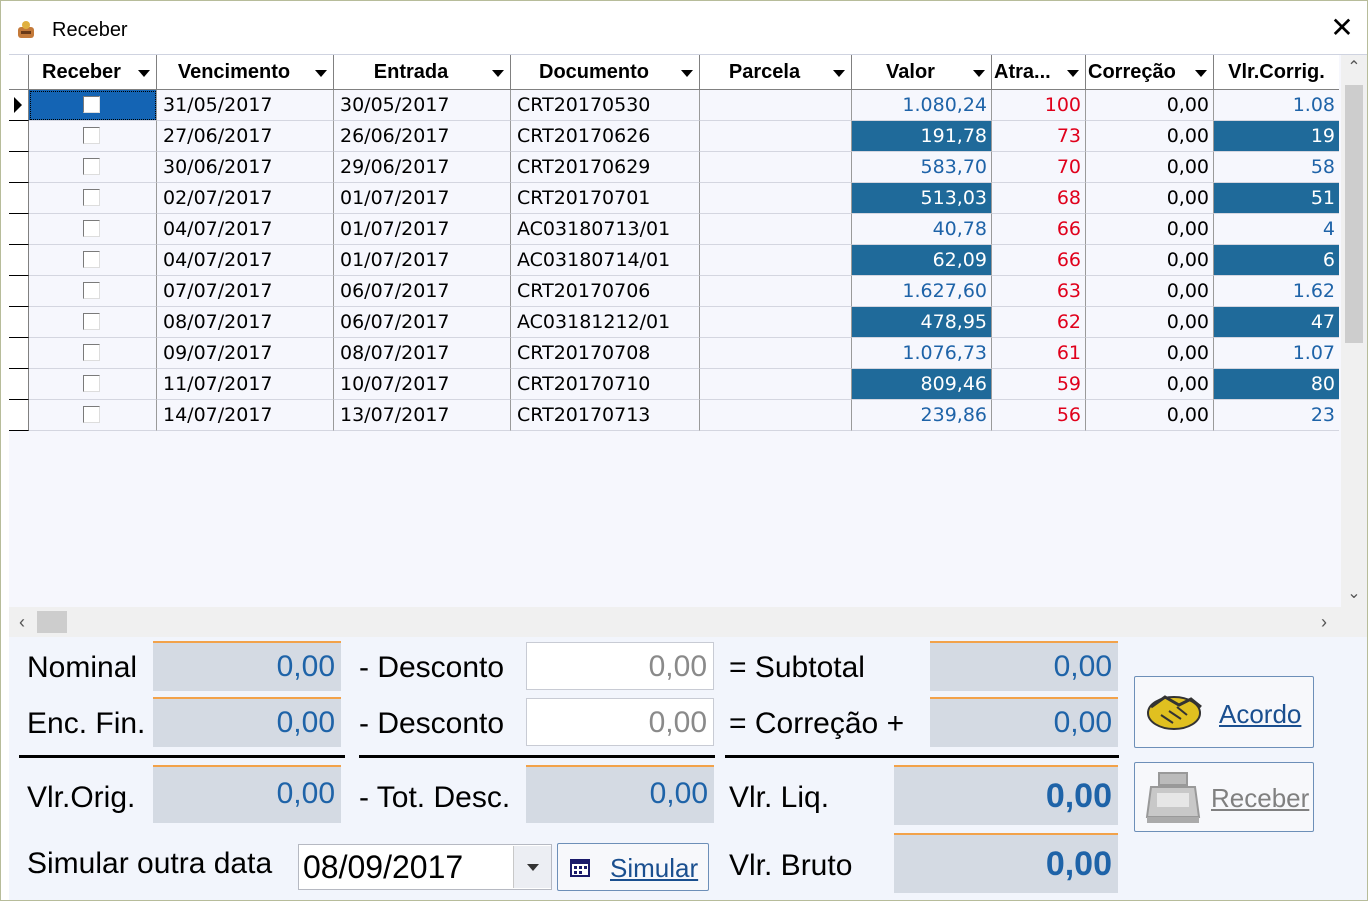  I want to click on scroll-right-icon: ›, so click(1324, 622).